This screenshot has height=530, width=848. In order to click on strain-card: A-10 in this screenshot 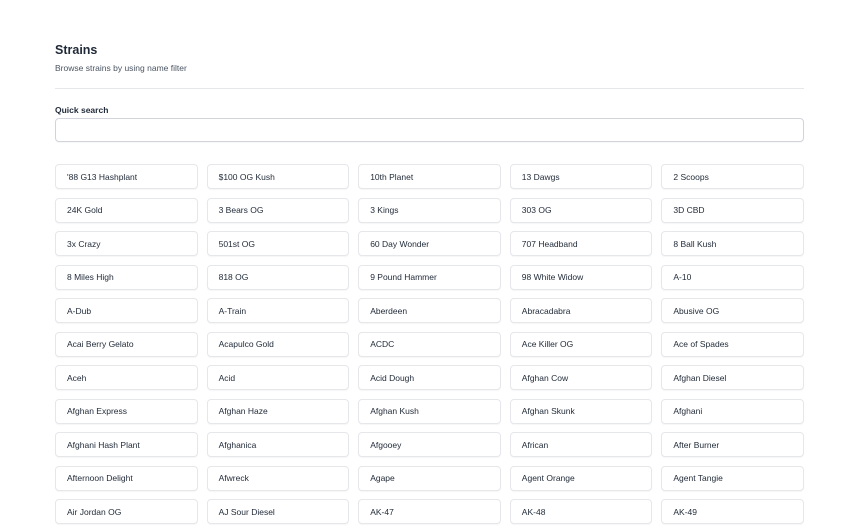, I will do `click(732, 277)`.